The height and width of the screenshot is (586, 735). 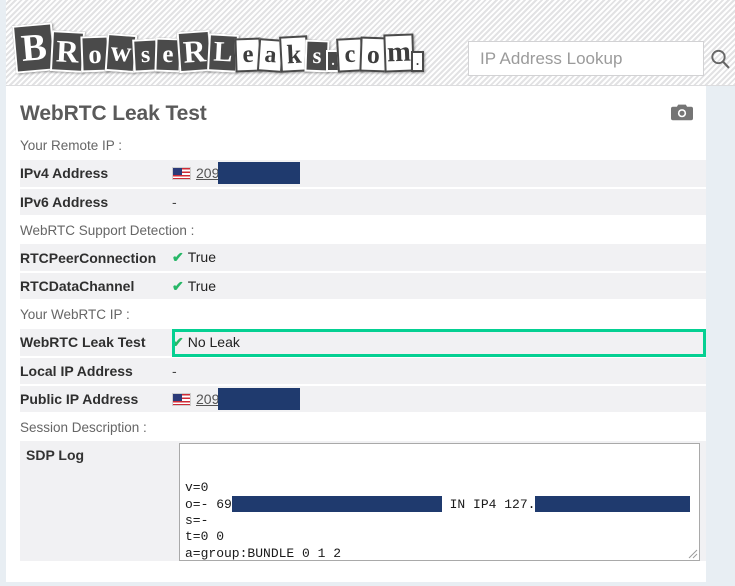 What do you see at coordinates (440, 553) in the screenshot?
I see `sdp-log-line: a=group:BUNDLE 0 1 2` at bounding box center [440, 553].